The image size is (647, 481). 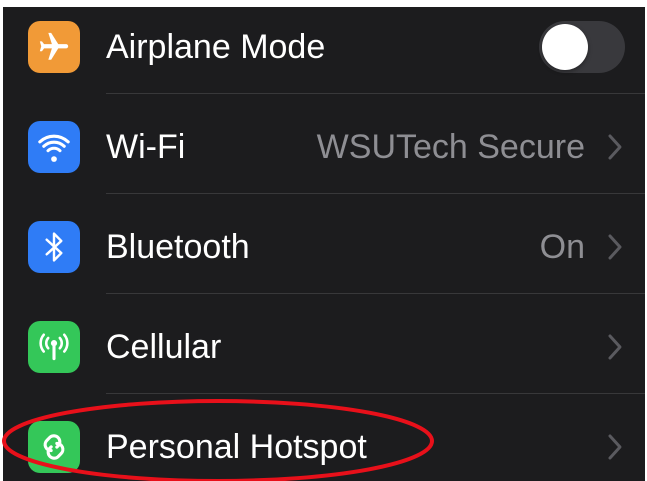 I want to click on wifi-label: Wi-Fi, so click(x=146, y=147).